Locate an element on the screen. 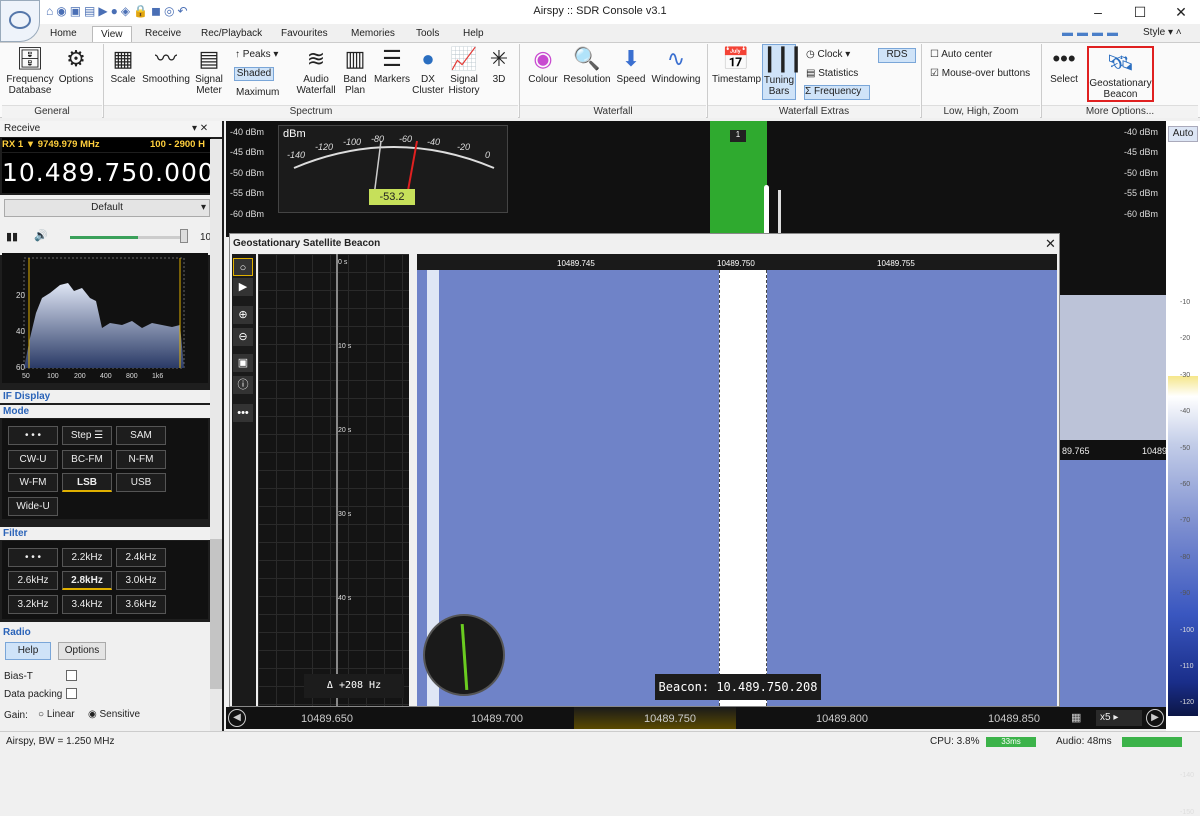  close-button: ✕ is located at coordinates (1181, 12).